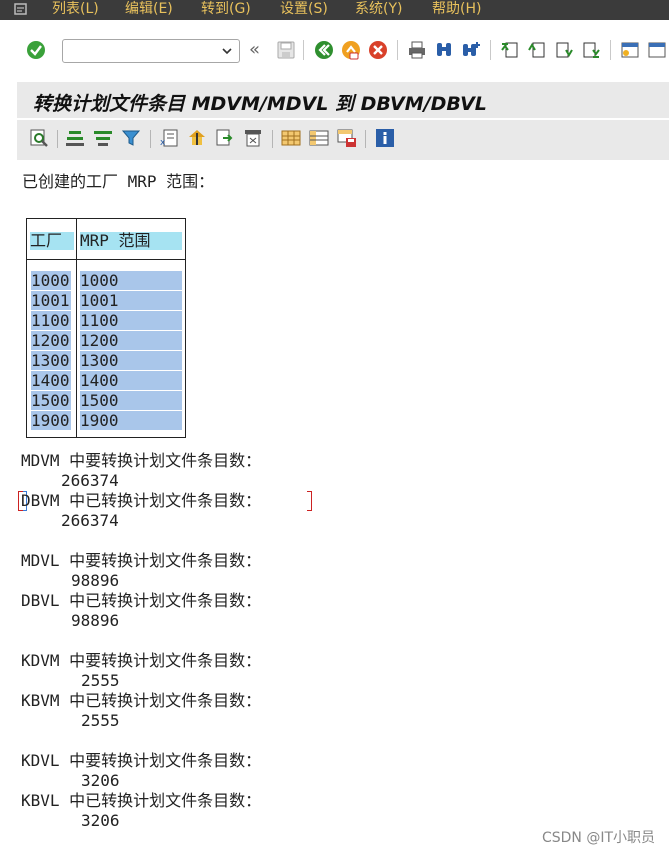  I want to click on count-label: DBVM 中已转换计划文件条目数：, so click(141, 500).